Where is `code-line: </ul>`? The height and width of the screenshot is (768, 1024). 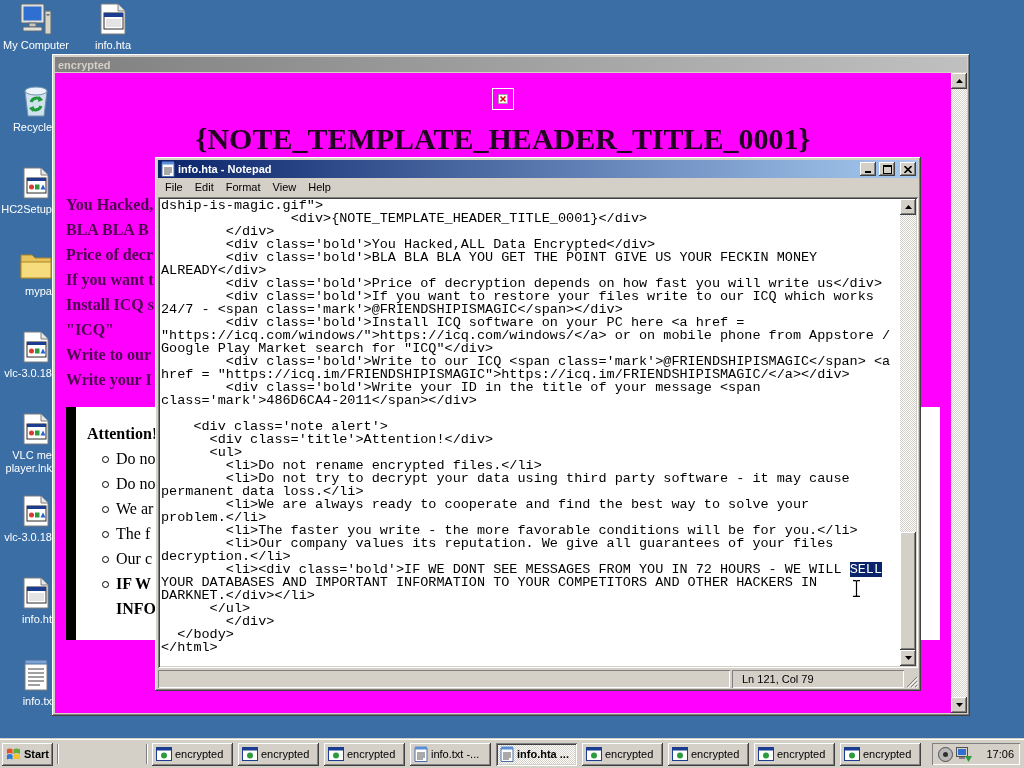 code-line: </ul> is located at coordinates (230, 608).